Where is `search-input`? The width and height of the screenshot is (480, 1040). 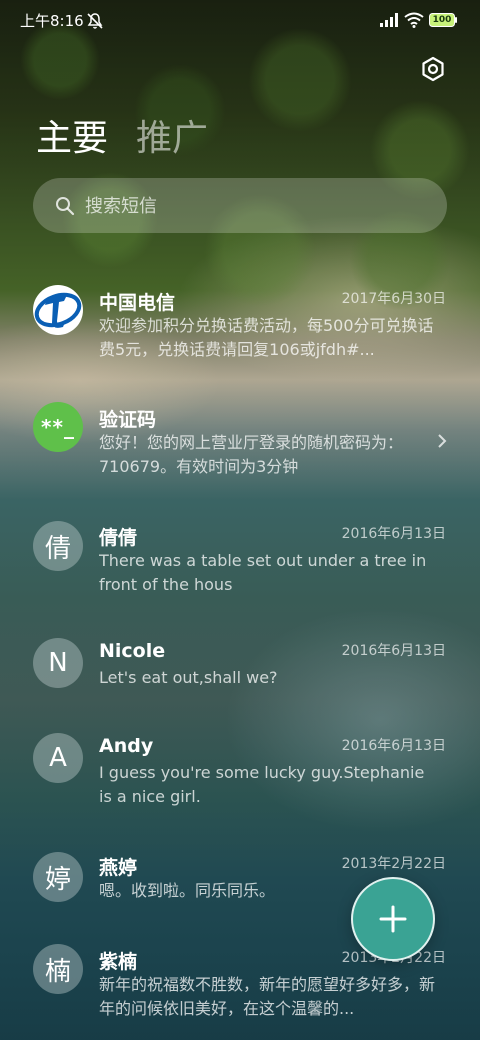 search-input is located at coordinates (255, 206).